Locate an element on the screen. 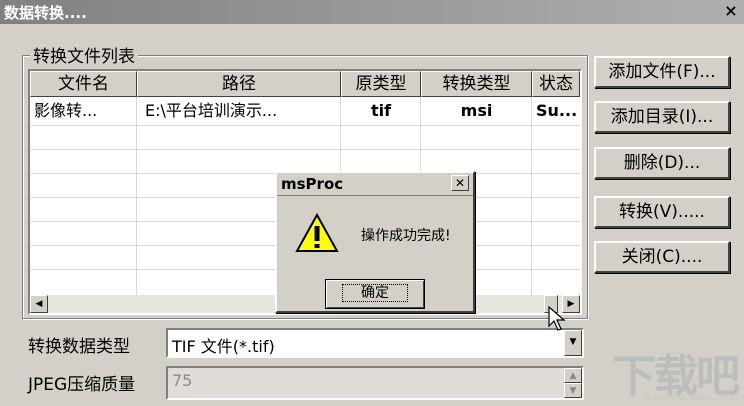 The image size is (744, 406). ok-button: 确定 is located at coordinates (375, 294).